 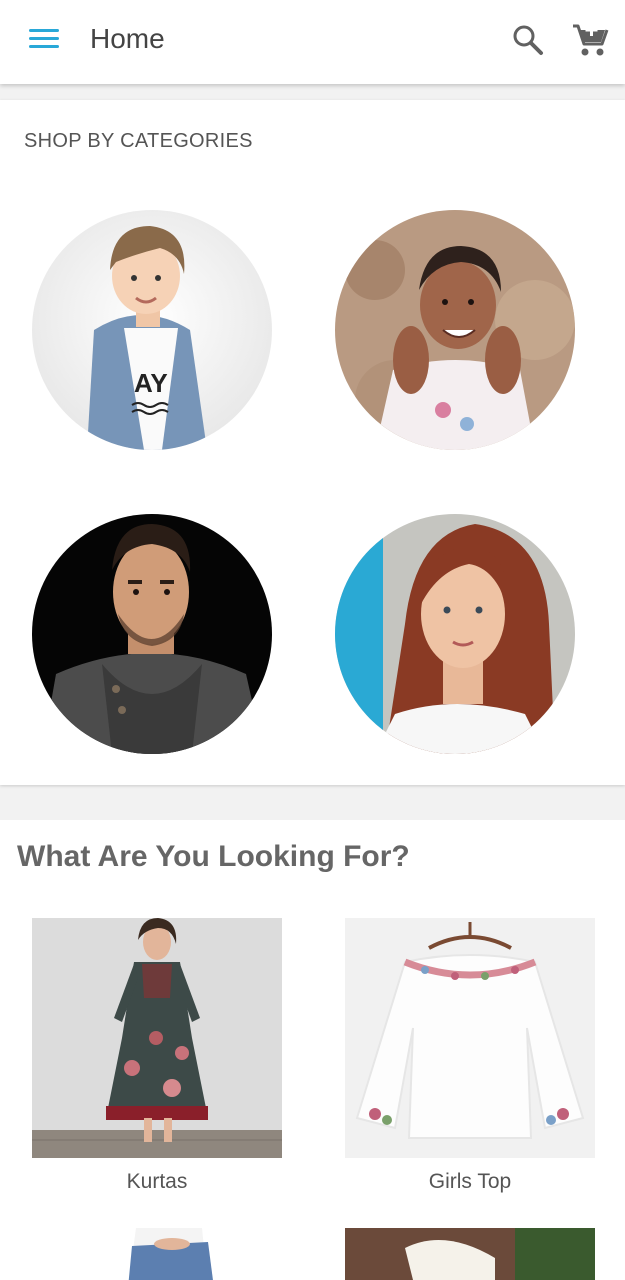 What do you see at coordinates (312, 42) in the screenshot?
I see `app-bar: Home` at bounding box center [312, 42].